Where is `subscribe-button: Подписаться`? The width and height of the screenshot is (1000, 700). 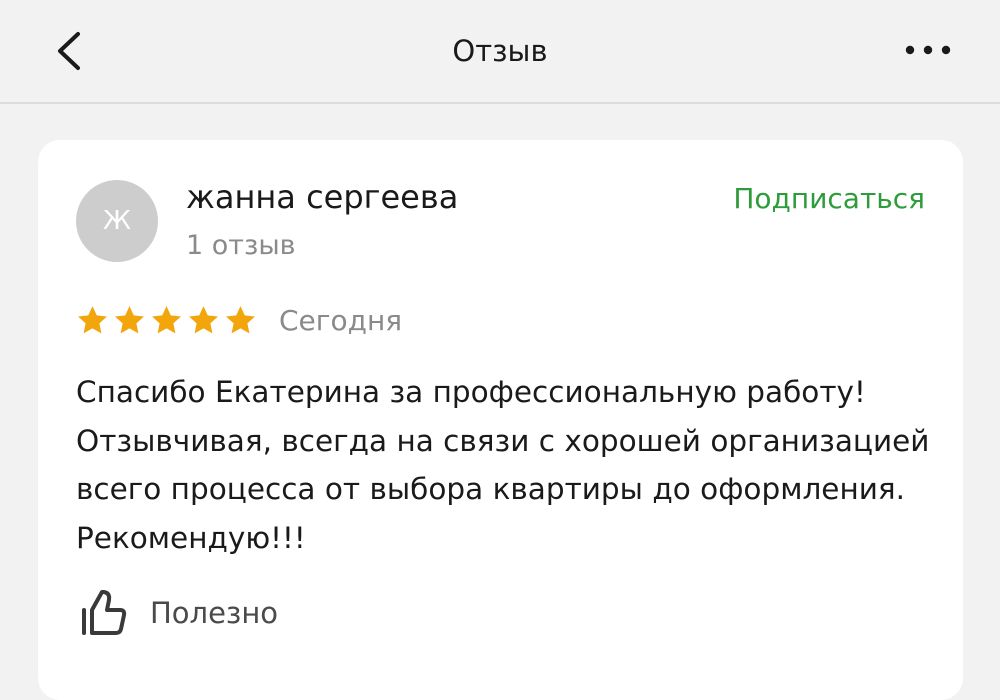 subscribe-button: Подписаться is located at coordinates (829, 198).